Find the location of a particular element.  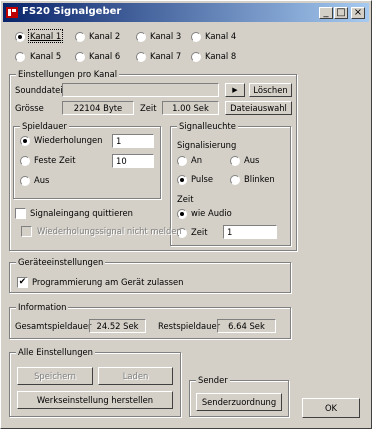

leuchte-aus-radio is located at coordinates (235, 161).